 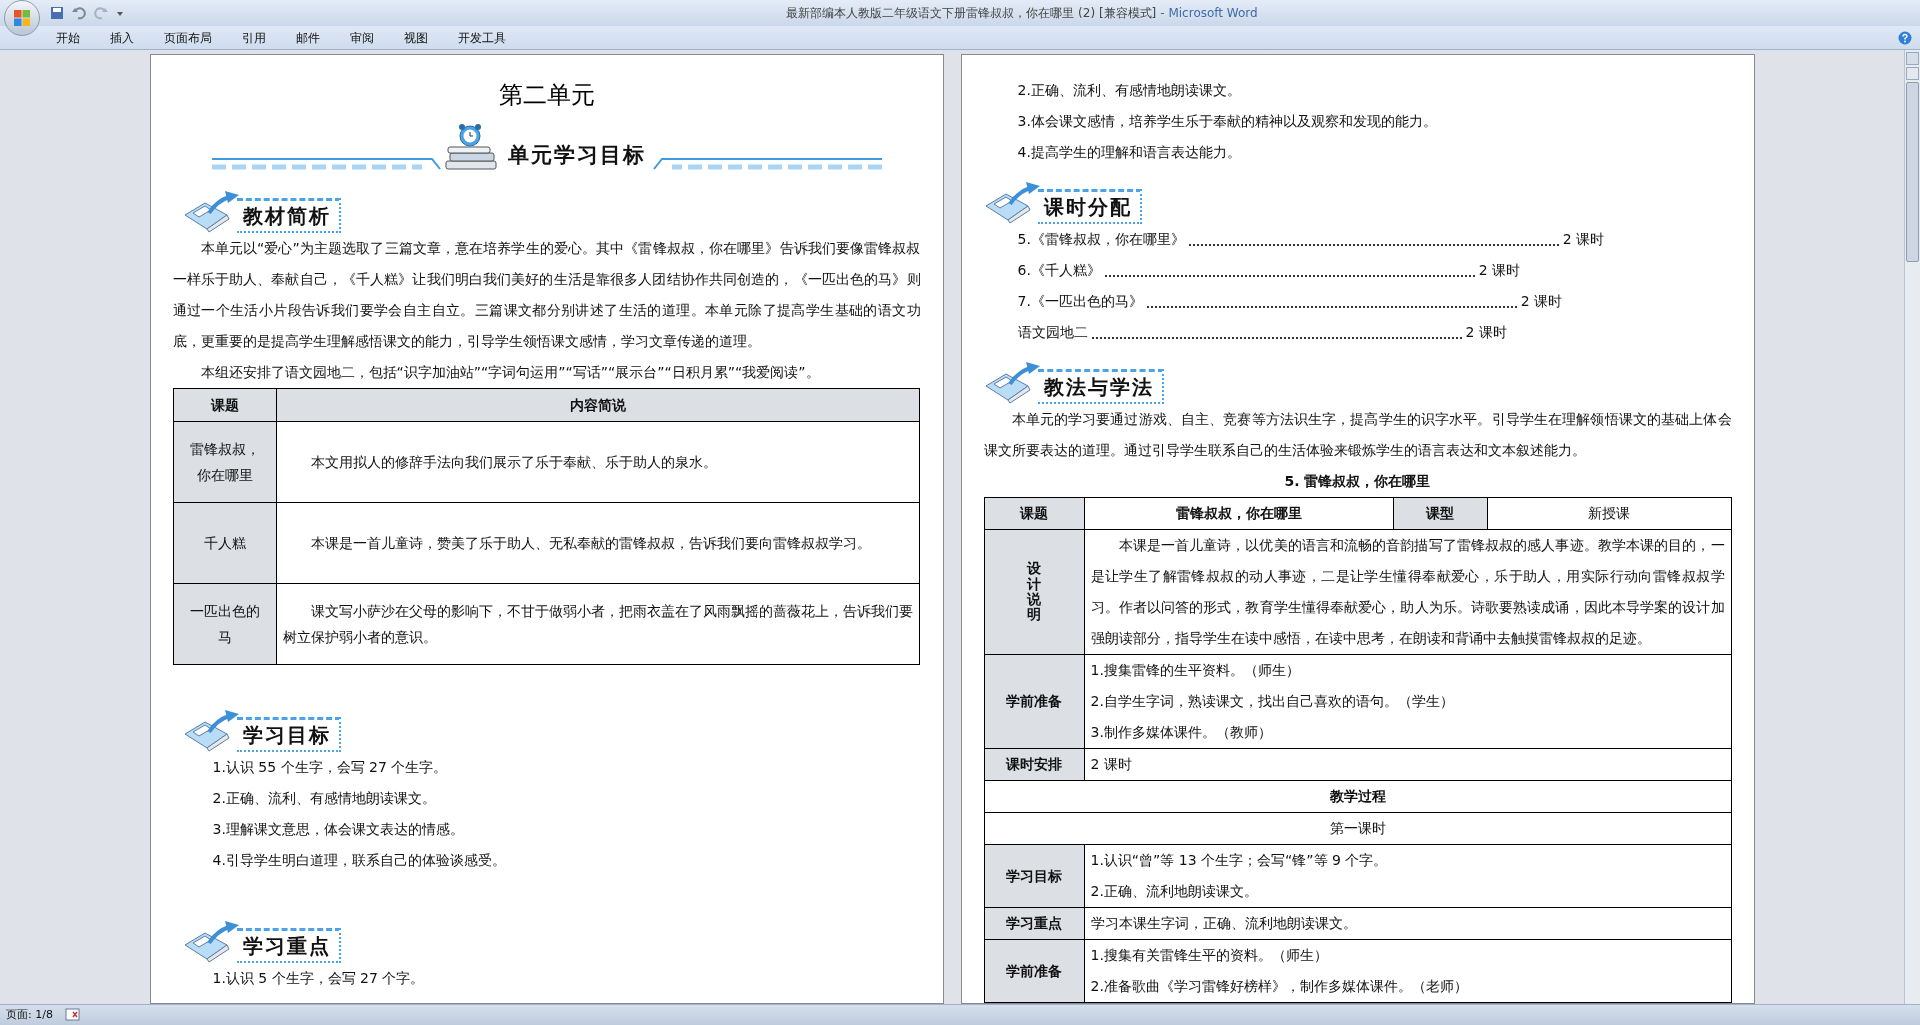 What do you see at coordinates (597, 462) in the screenshot?
I see `table-cell: 本文用拟人的修辞手法向我们展示了乐于奉献、乐于助人的泉水。` at bounding box center [597, 462].